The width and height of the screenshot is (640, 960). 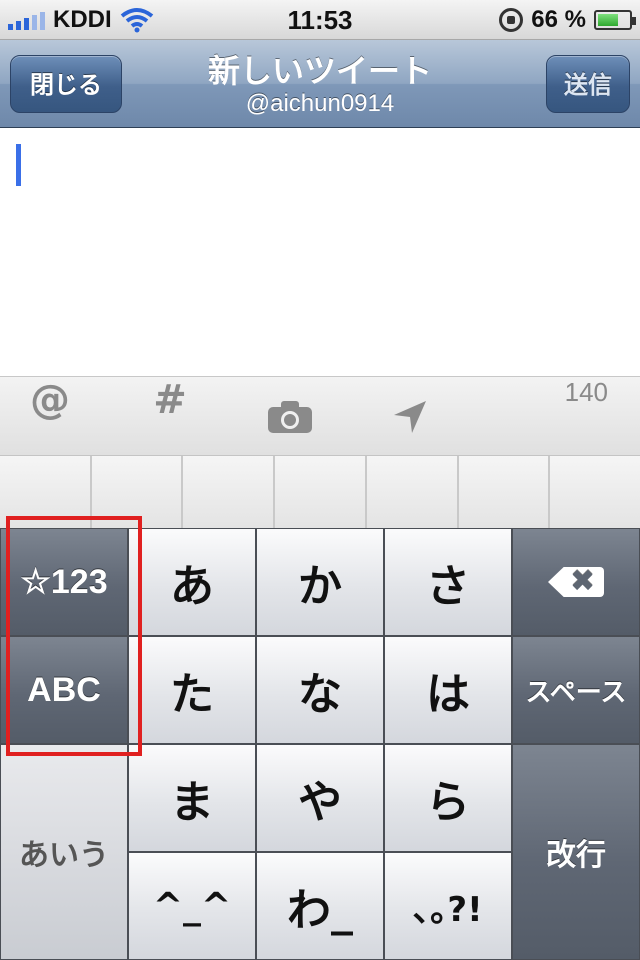 What do you see at coordinates (192, 906) in the screenshot?
I see `key-emoticon: ^_^` at bounding box center [192, 906].